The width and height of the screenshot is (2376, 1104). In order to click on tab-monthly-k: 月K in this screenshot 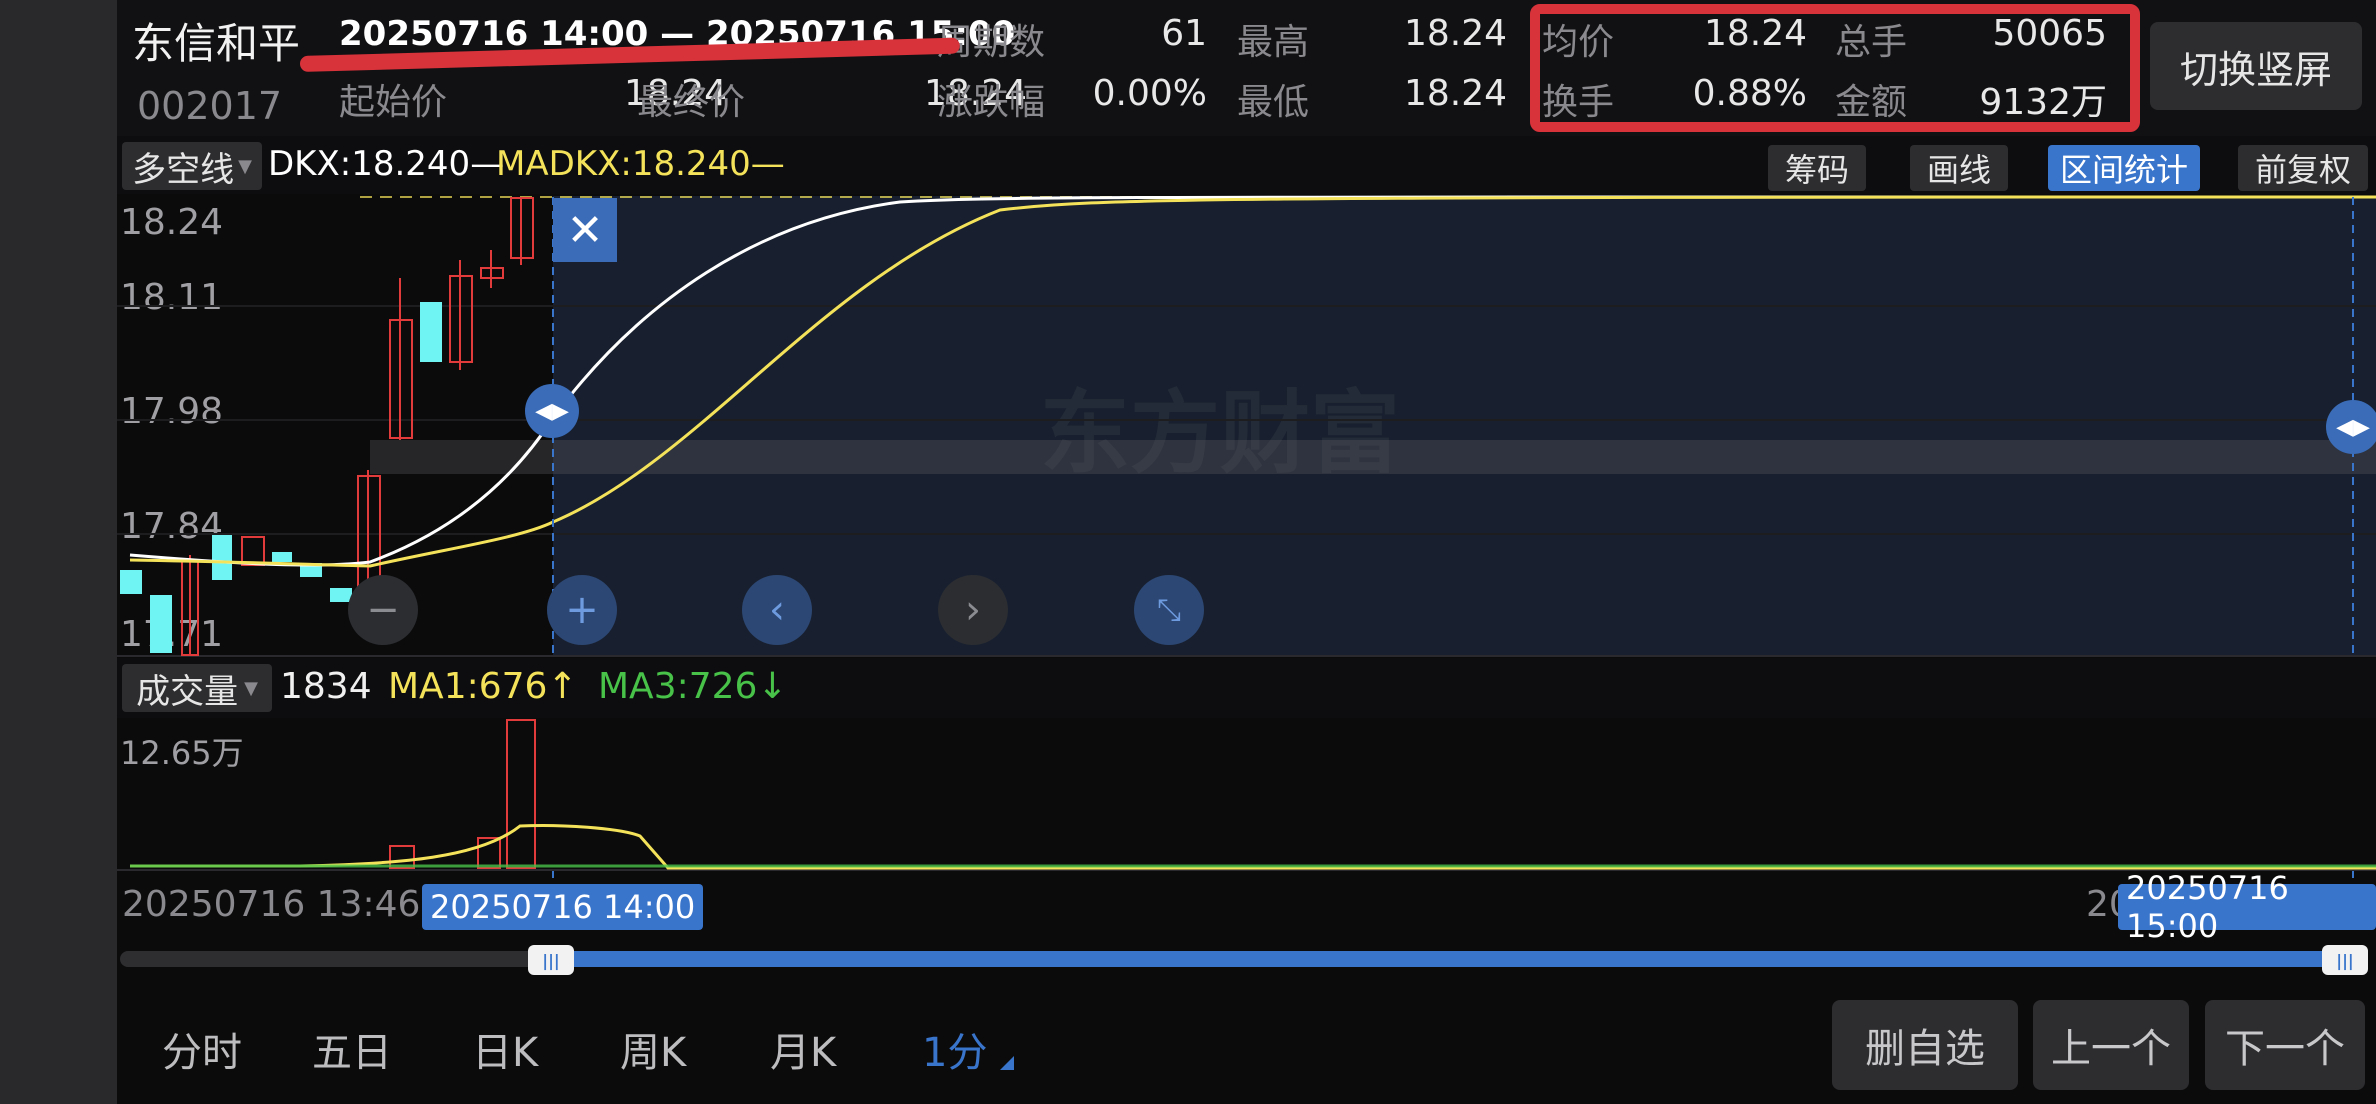, I will do `click(803, 1049)`.